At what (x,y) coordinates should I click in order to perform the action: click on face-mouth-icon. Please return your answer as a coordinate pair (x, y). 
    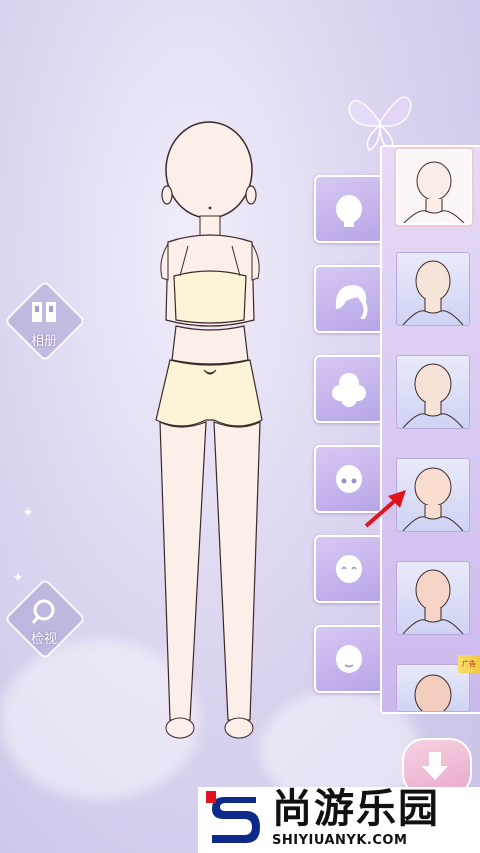
    Looking at the image, I should click on (349, 659).